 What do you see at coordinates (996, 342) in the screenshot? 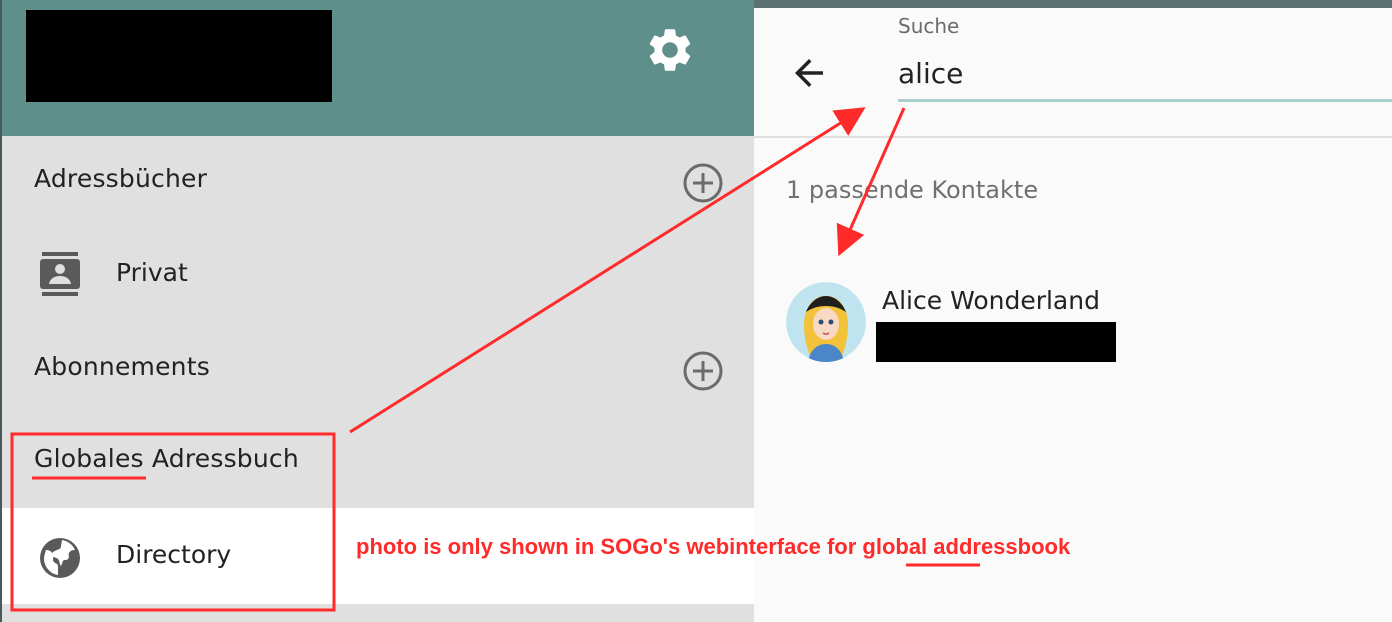
I see `redacted-contact-detail` at bounding box center [996, 342].